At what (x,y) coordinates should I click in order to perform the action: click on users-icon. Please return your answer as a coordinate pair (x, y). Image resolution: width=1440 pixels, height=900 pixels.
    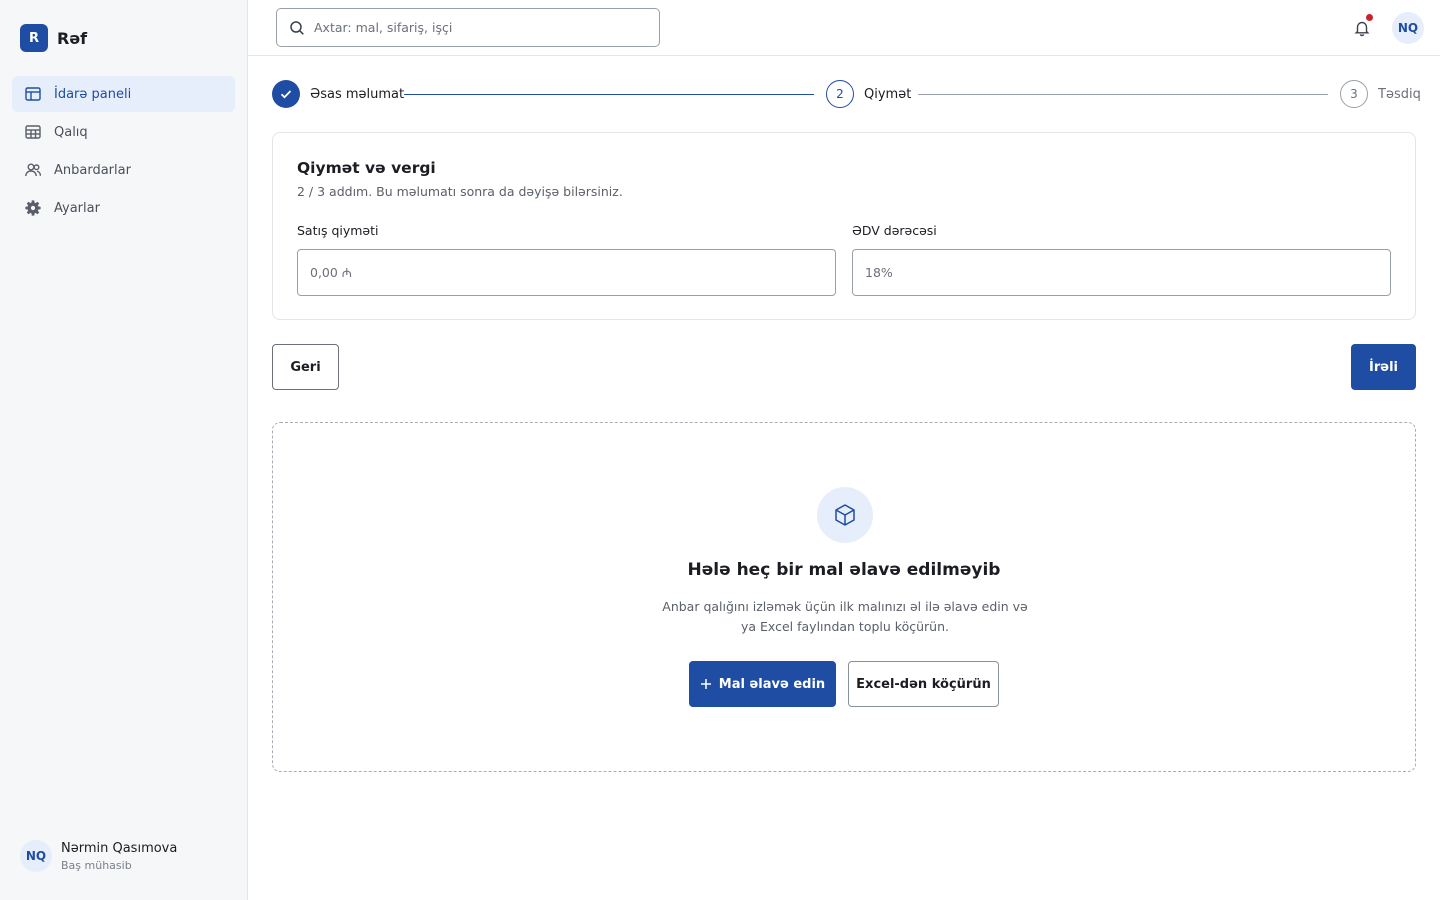
    Looking at the image, I should click on (33, 170).